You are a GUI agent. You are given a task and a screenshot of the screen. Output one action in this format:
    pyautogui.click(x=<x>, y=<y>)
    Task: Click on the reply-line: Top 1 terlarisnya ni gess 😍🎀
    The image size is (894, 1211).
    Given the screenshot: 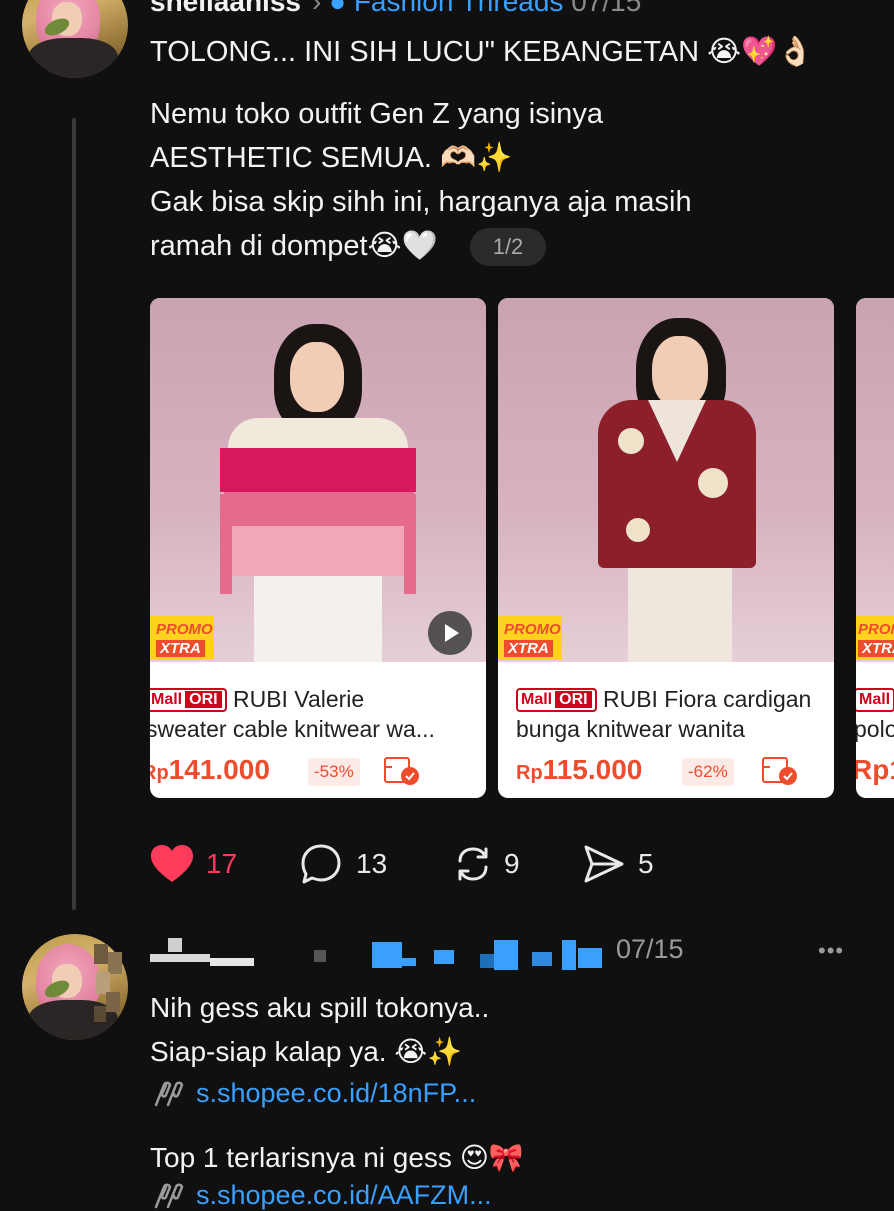 What is the action you would take?
    pyautogui.click(x=337, y=1157)
    